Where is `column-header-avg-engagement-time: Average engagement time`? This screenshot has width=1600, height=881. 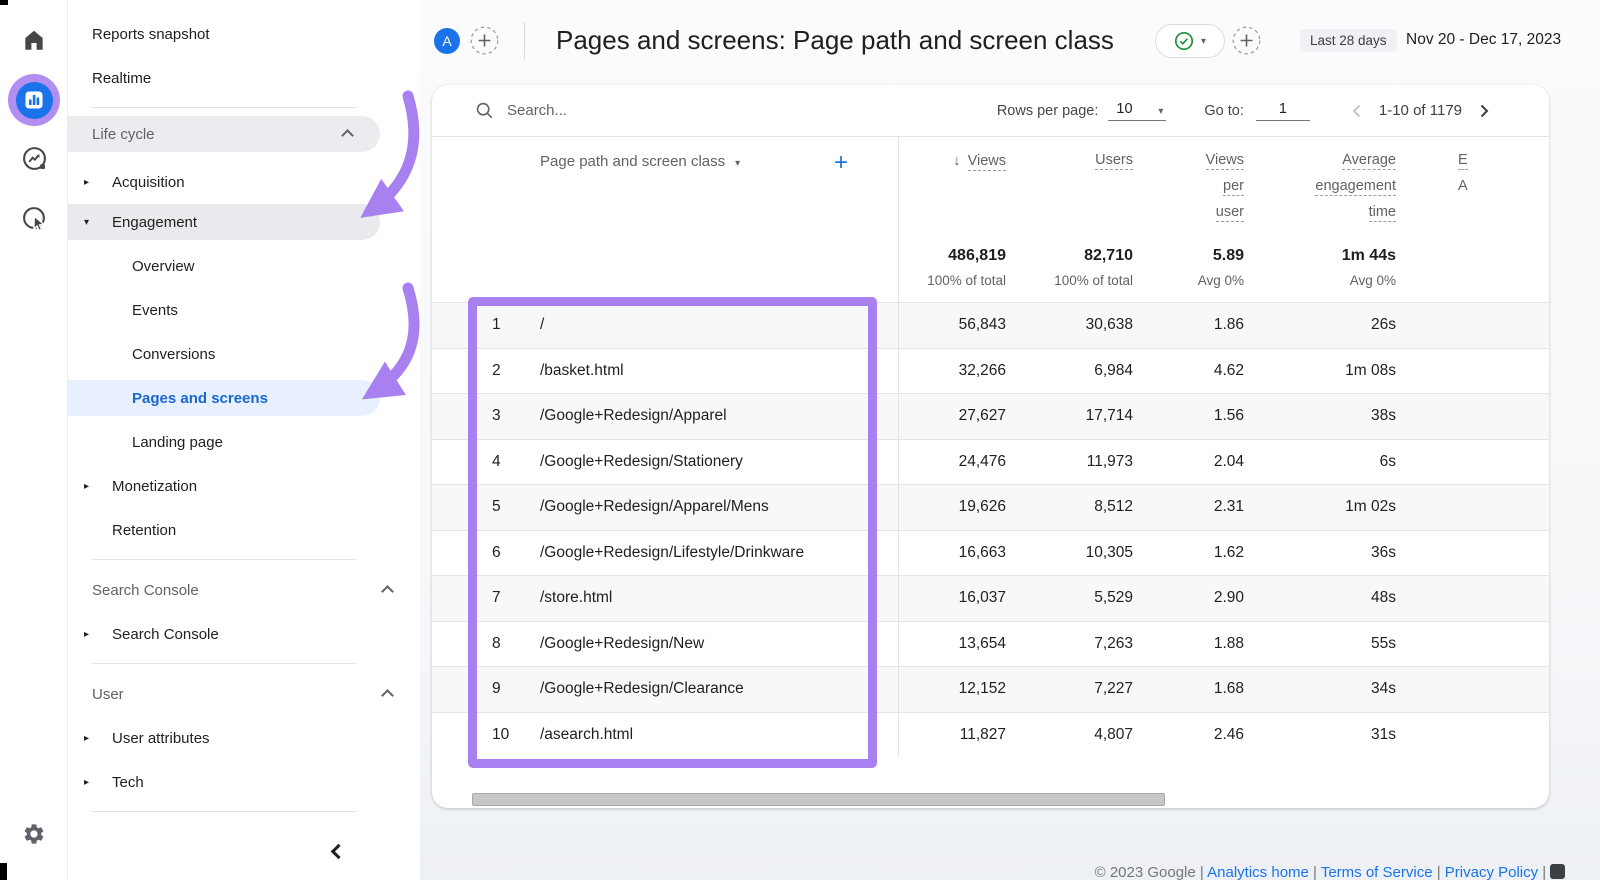 column-header-avg-engagement-time: Average engagement time is located at coordinates (1320, 188).